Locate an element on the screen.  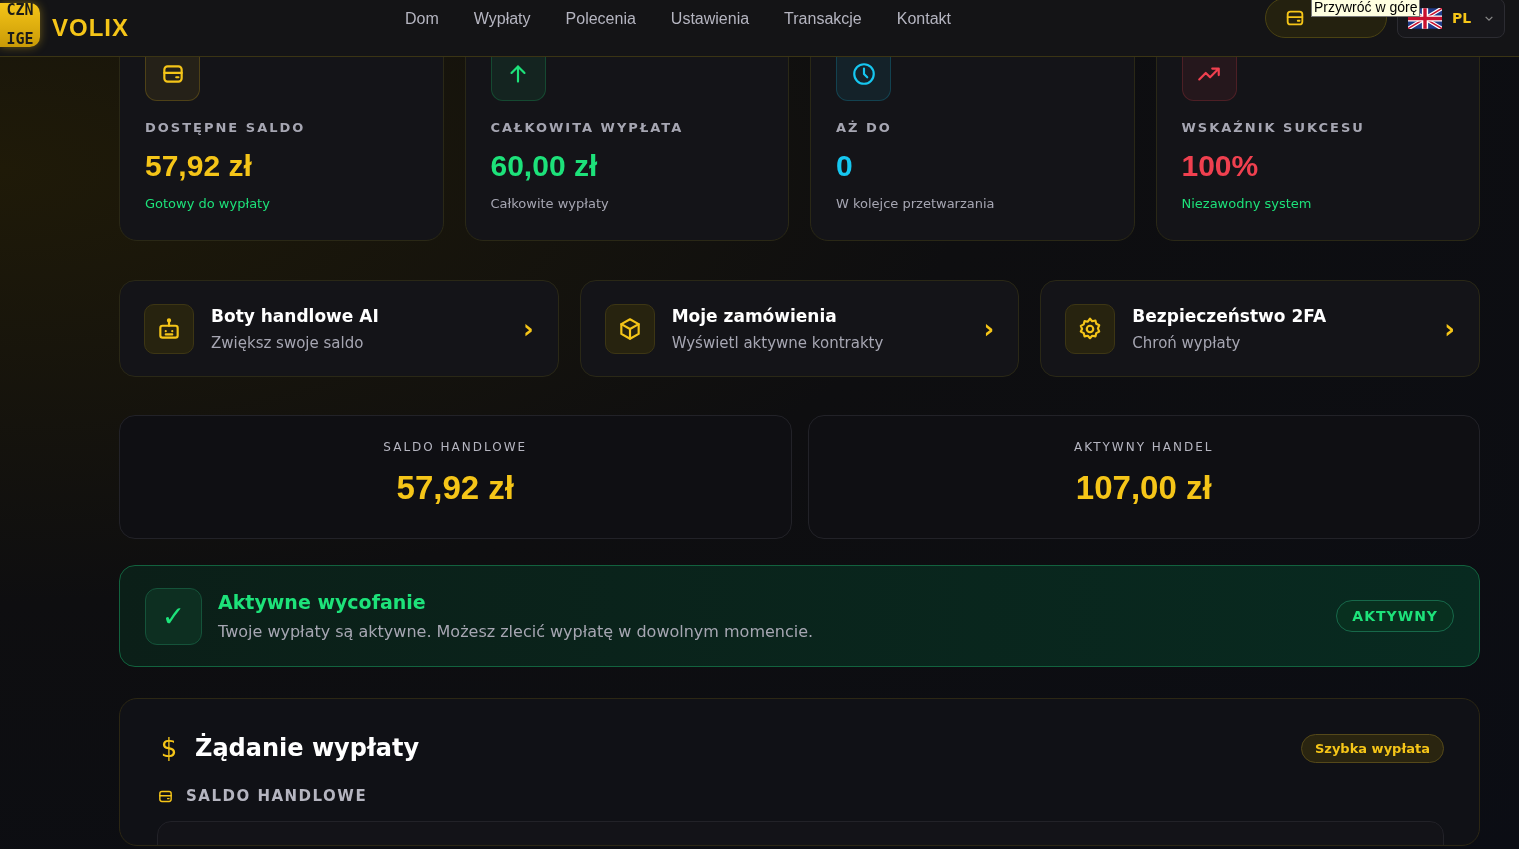
tooltip: Przywróć w górę is located at coordinates (1366, 8).